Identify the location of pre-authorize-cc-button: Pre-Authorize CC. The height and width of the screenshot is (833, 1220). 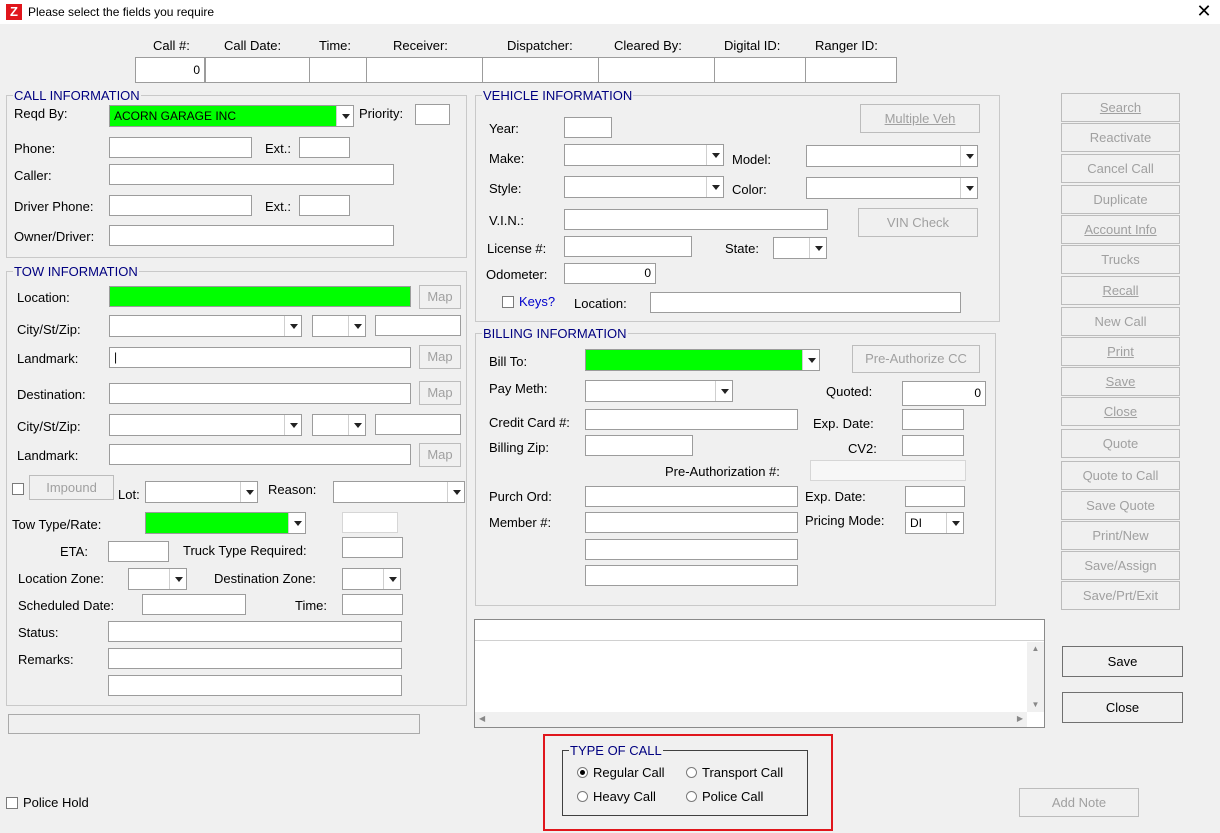
(916, 359).